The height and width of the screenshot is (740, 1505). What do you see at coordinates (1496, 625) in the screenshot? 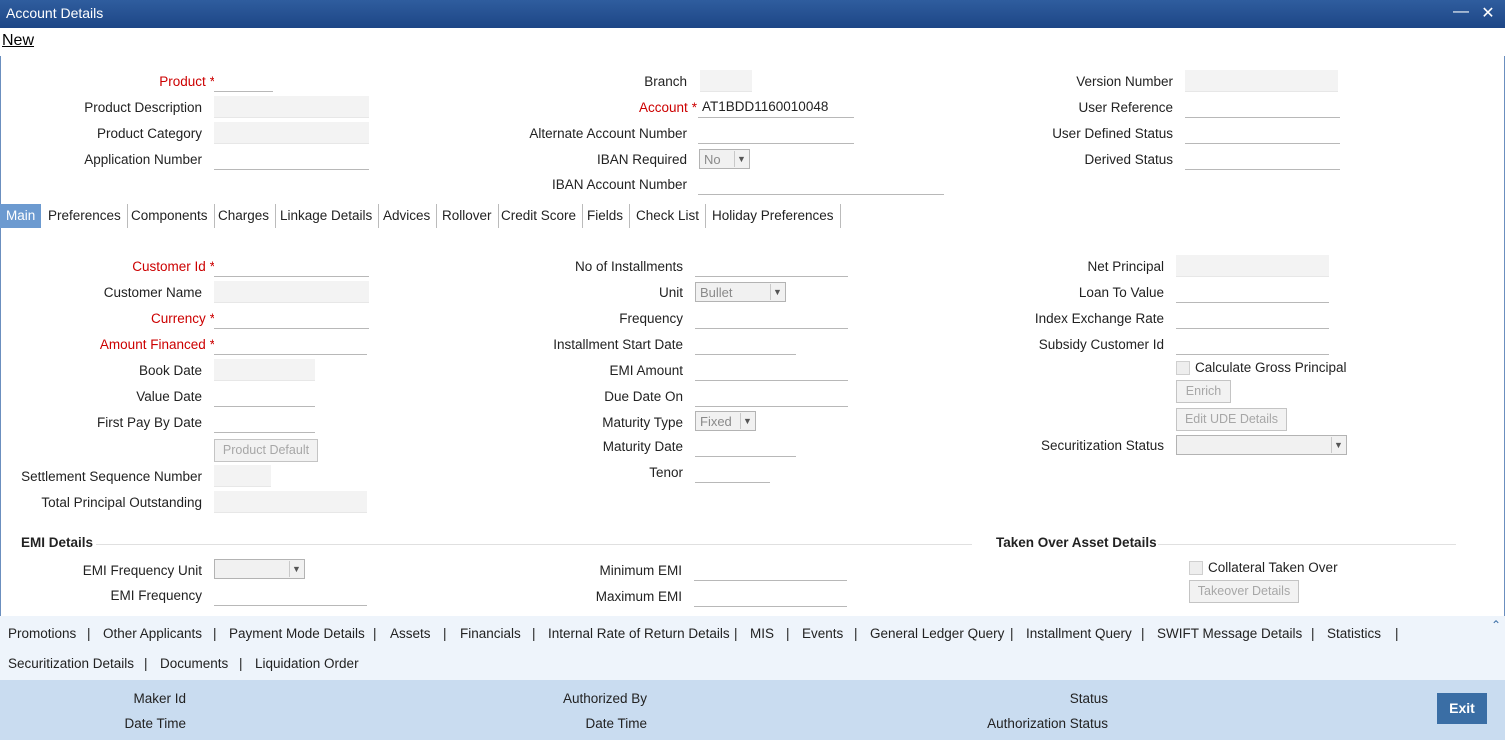
I see `scroll-up-icon: ⌃` at bounding box center [1496, 625].